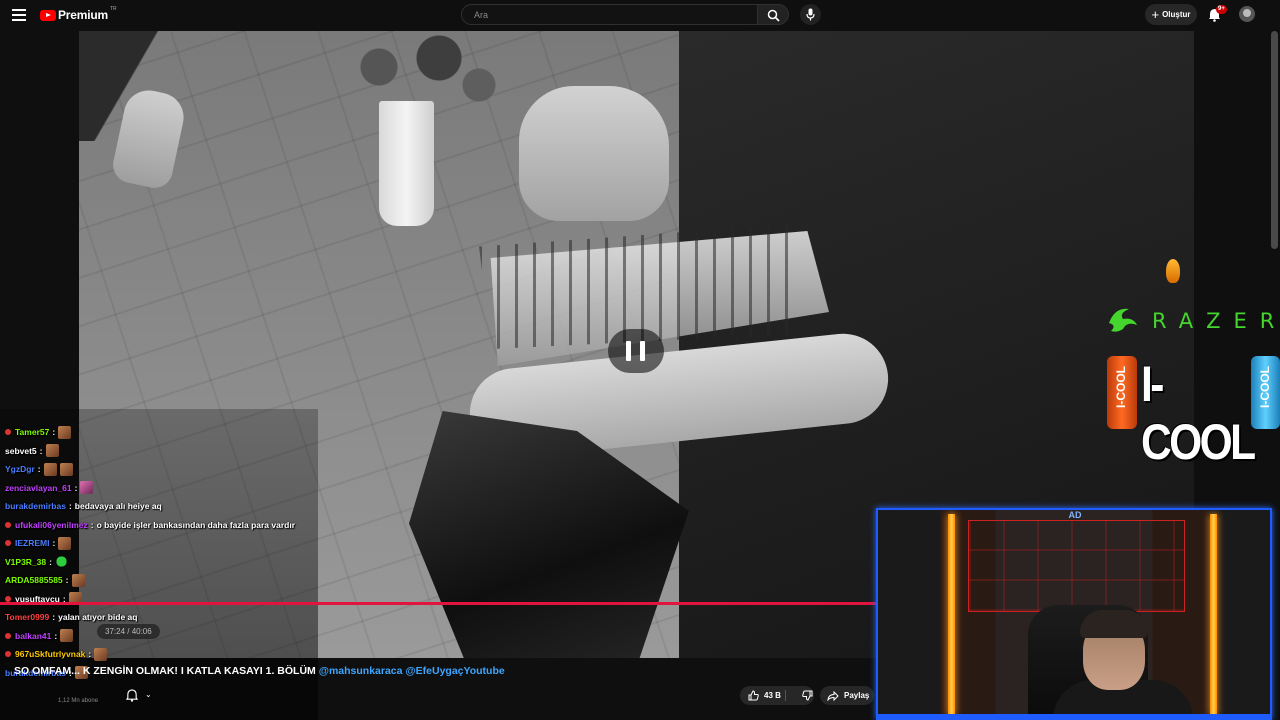 This screenshot has height=720, width=1280. Describe the element at coordinates (32, 432) in the screenshot. I see `chat-username: Tamer57` at that location.